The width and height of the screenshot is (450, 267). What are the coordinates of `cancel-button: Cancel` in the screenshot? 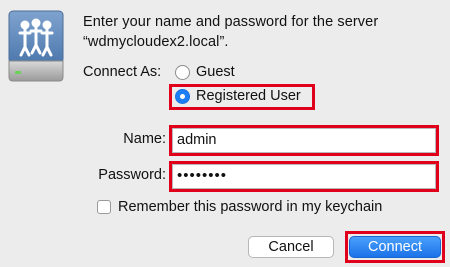 It's located at (291, 247).